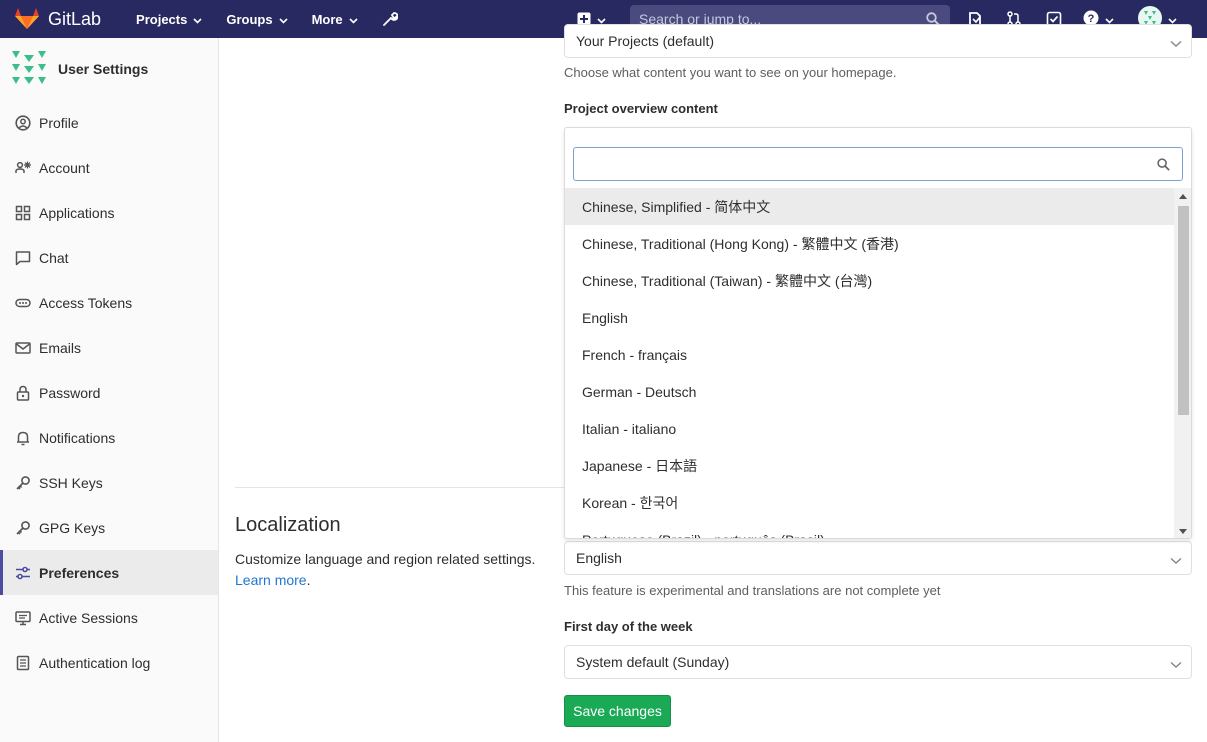 This screenshot has width=1207, height=742. I want to click on dropdown-option: Italian - italiano, so click(869, 428).